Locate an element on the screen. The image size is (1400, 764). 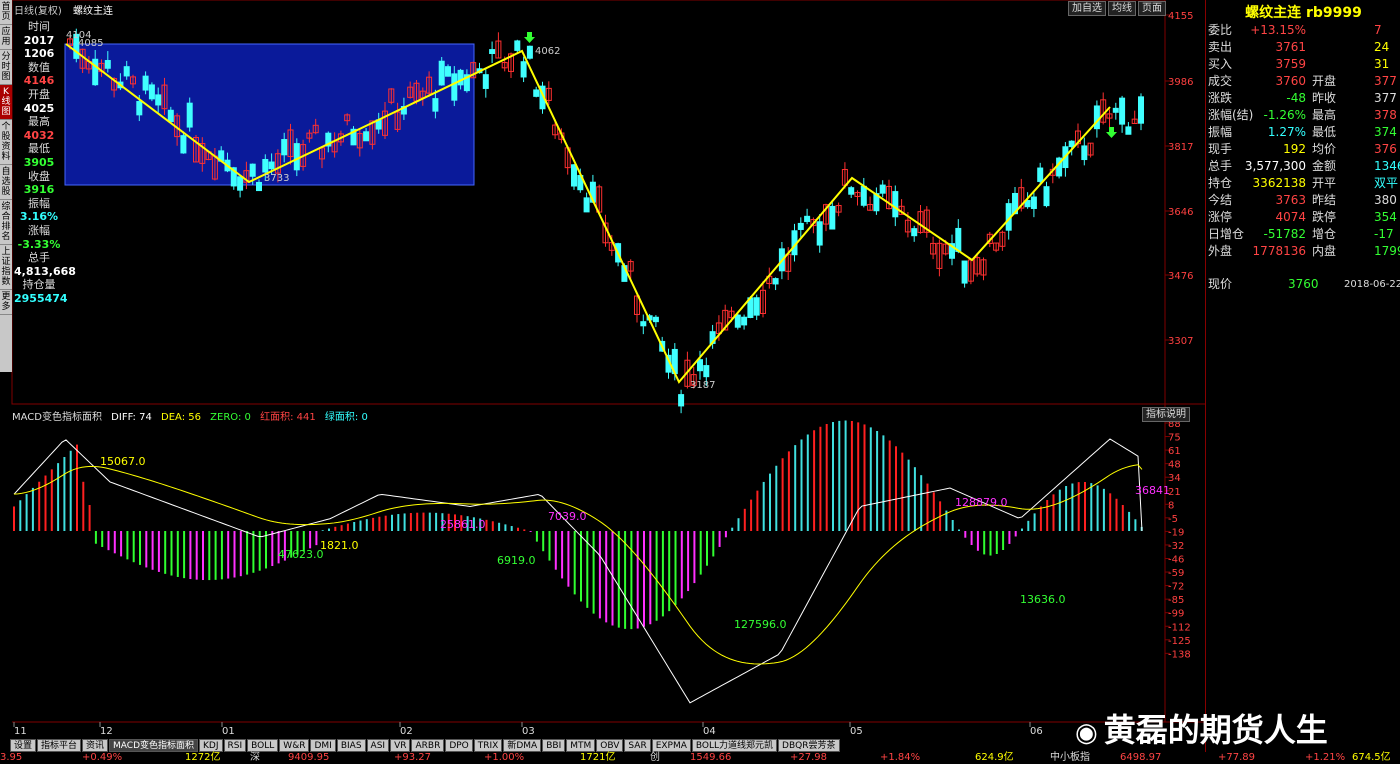
quote-cell: 7 is located at coordinates (1378, 30).